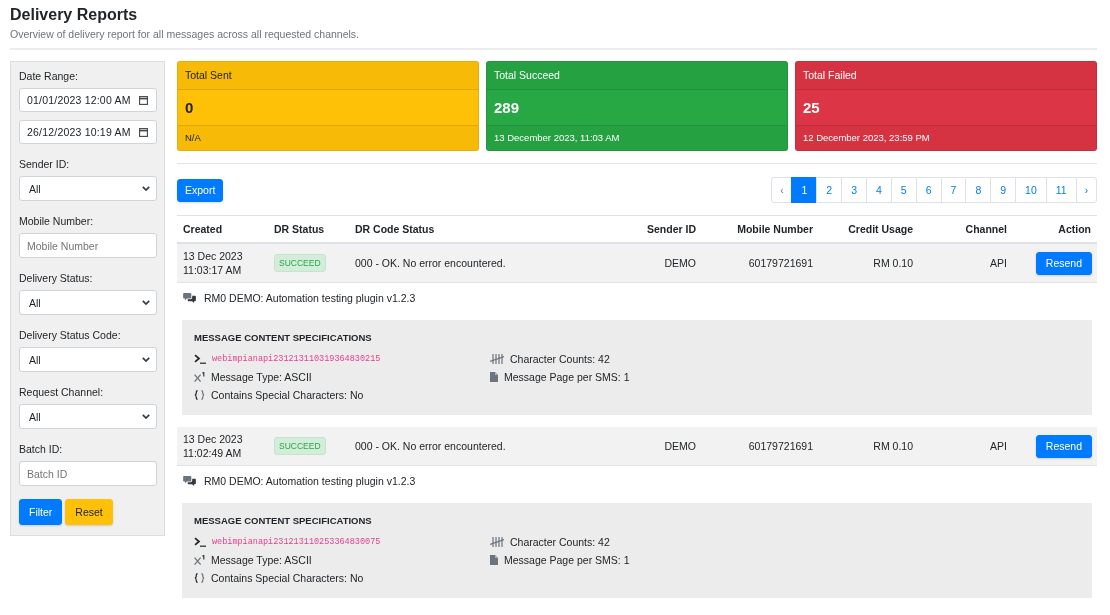  Describe the element at coordinates (829, 190) in the screenshot. I see `page-button: 2` at that location.